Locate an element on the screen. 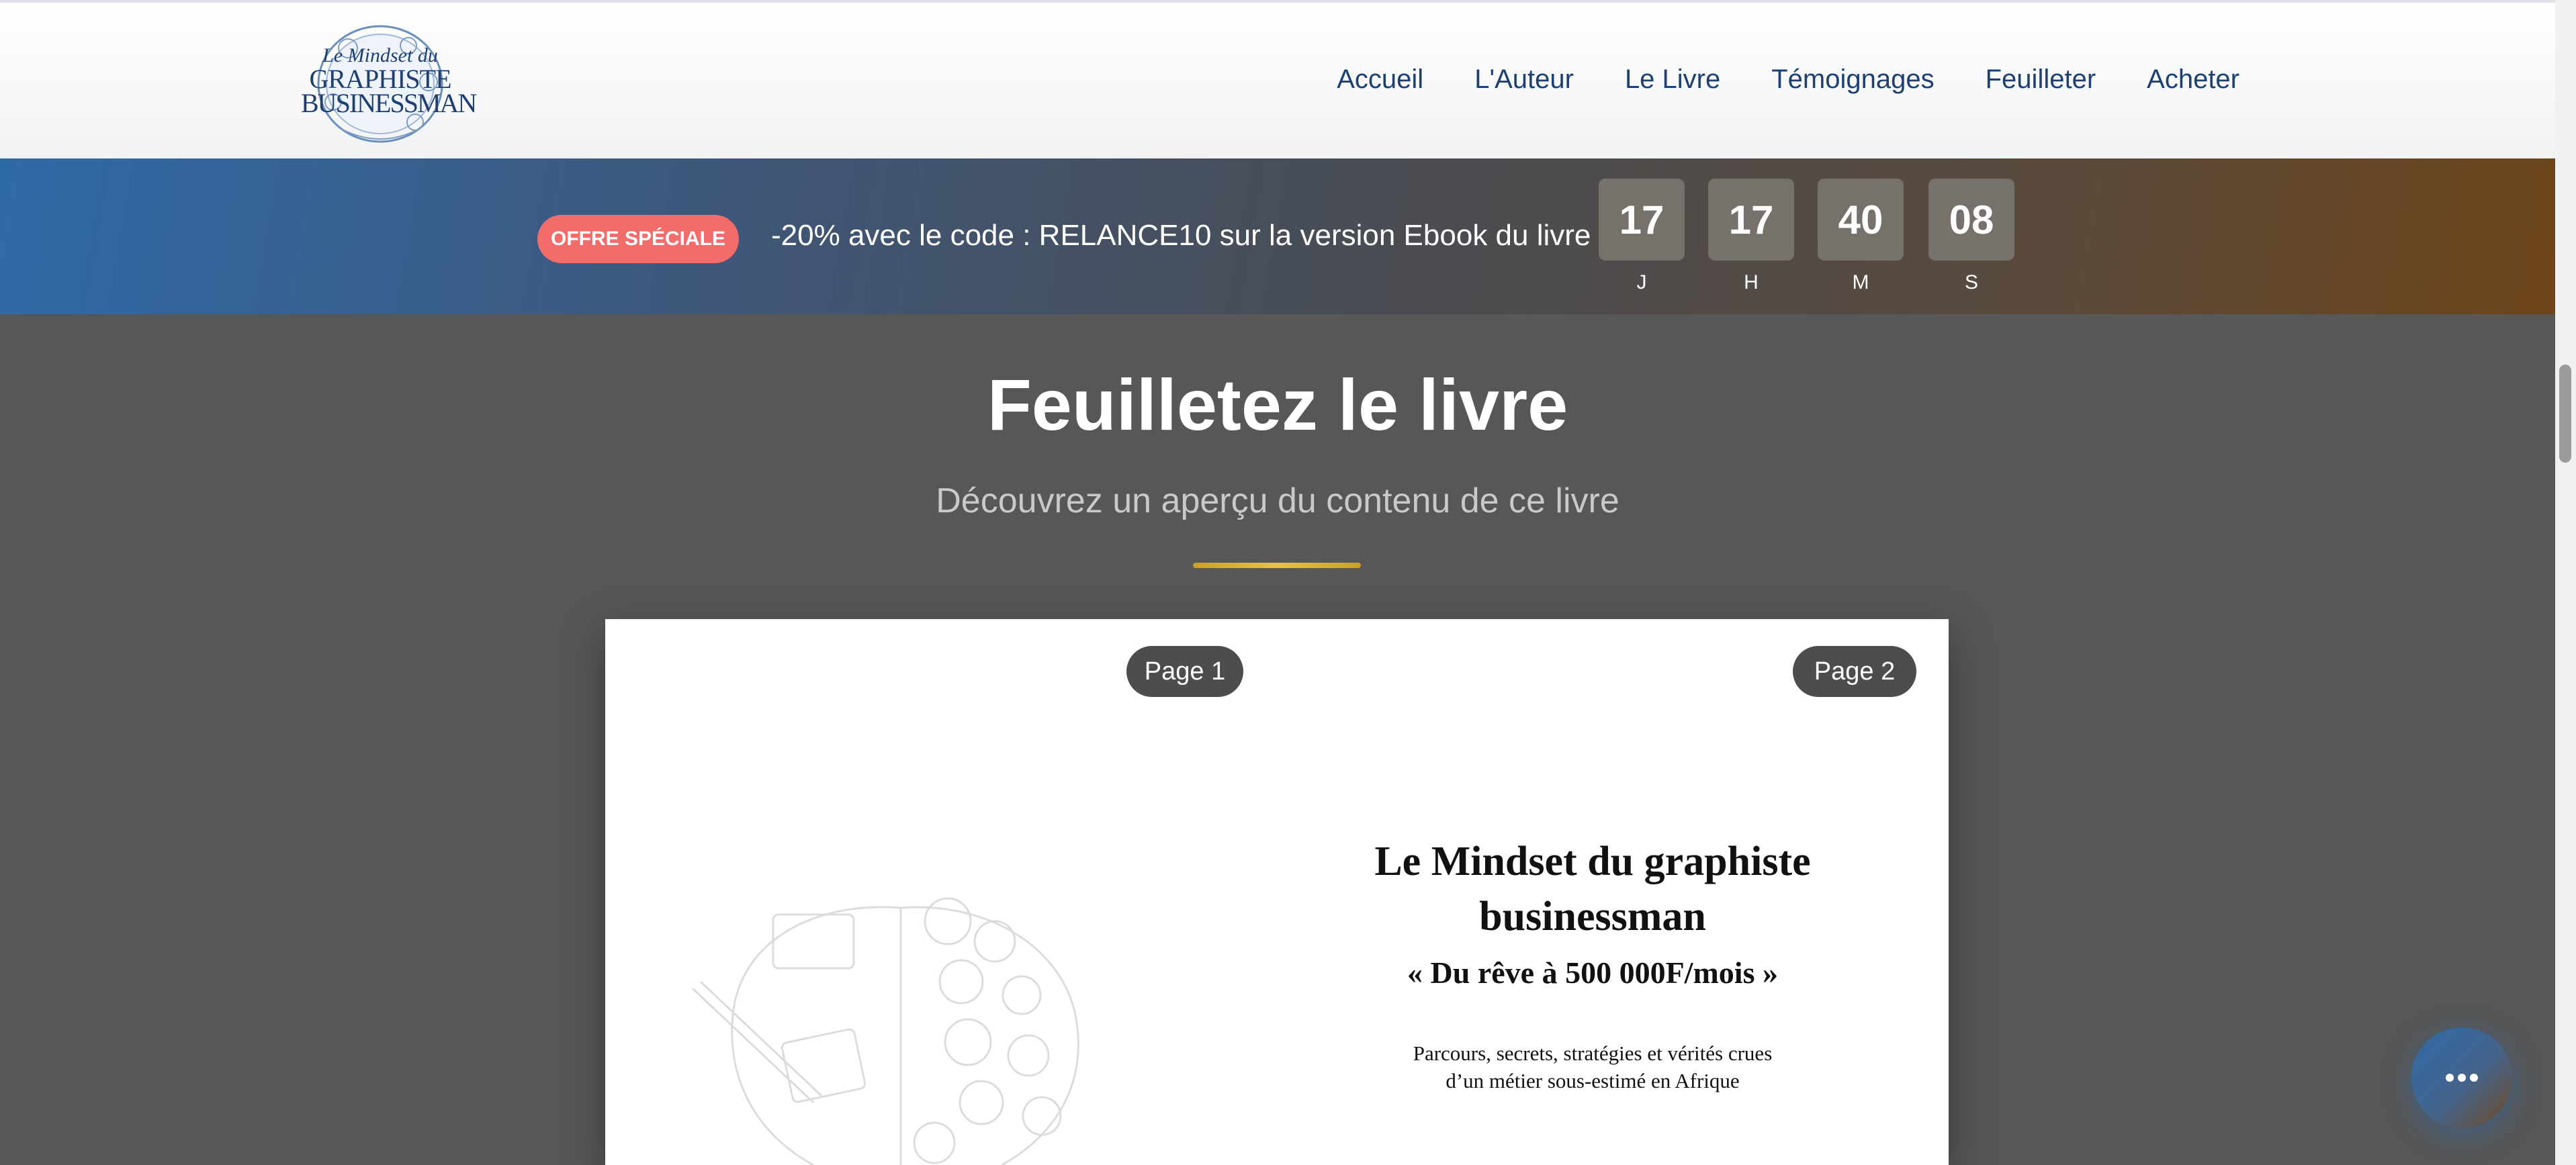 This screenshot has height=1165, width=2576. more-dots-icon is located at coordinates (2462, 1078).